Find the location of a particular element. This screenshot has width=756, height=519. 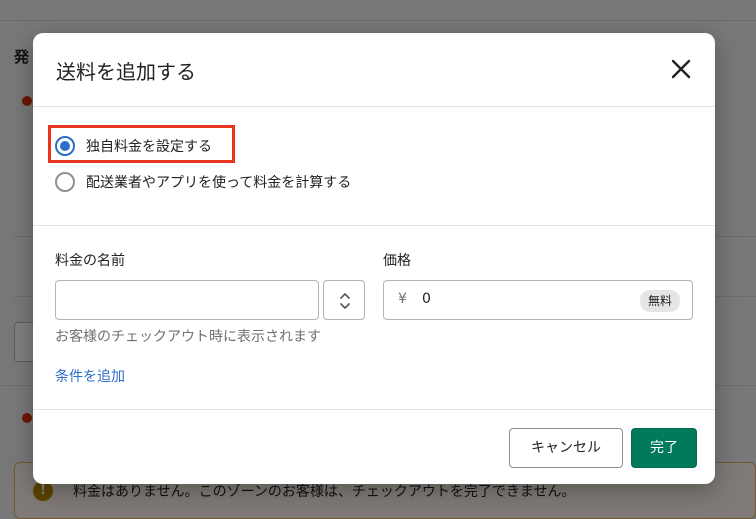

rate-name-help-text: お客様のチェックアウト時に表示されます is located at coordinates (188, 337).